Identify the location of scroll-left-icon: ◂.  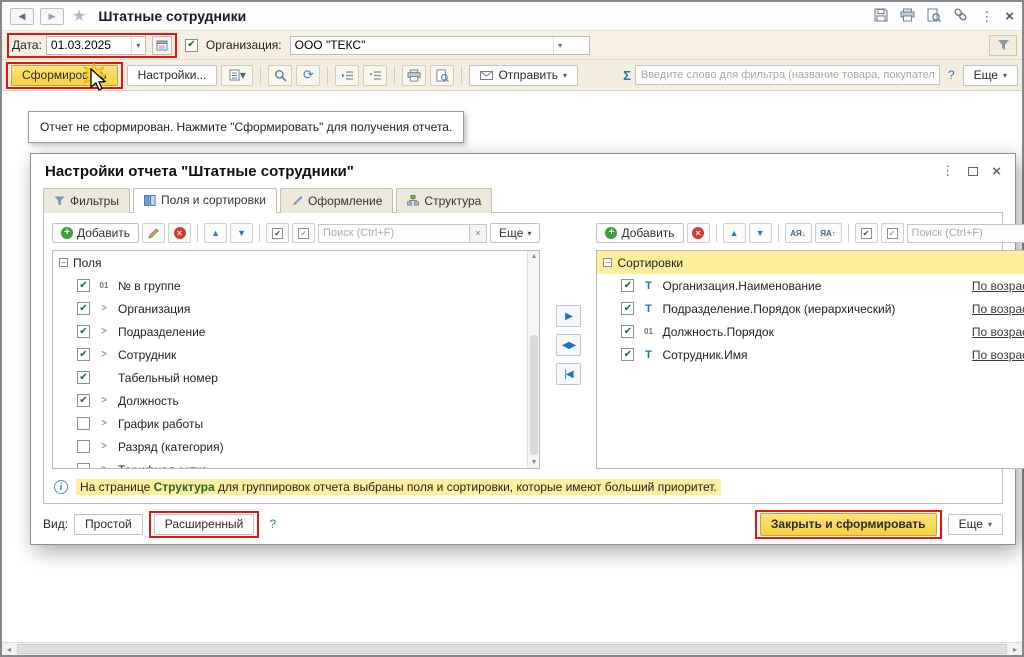
(9, 649).